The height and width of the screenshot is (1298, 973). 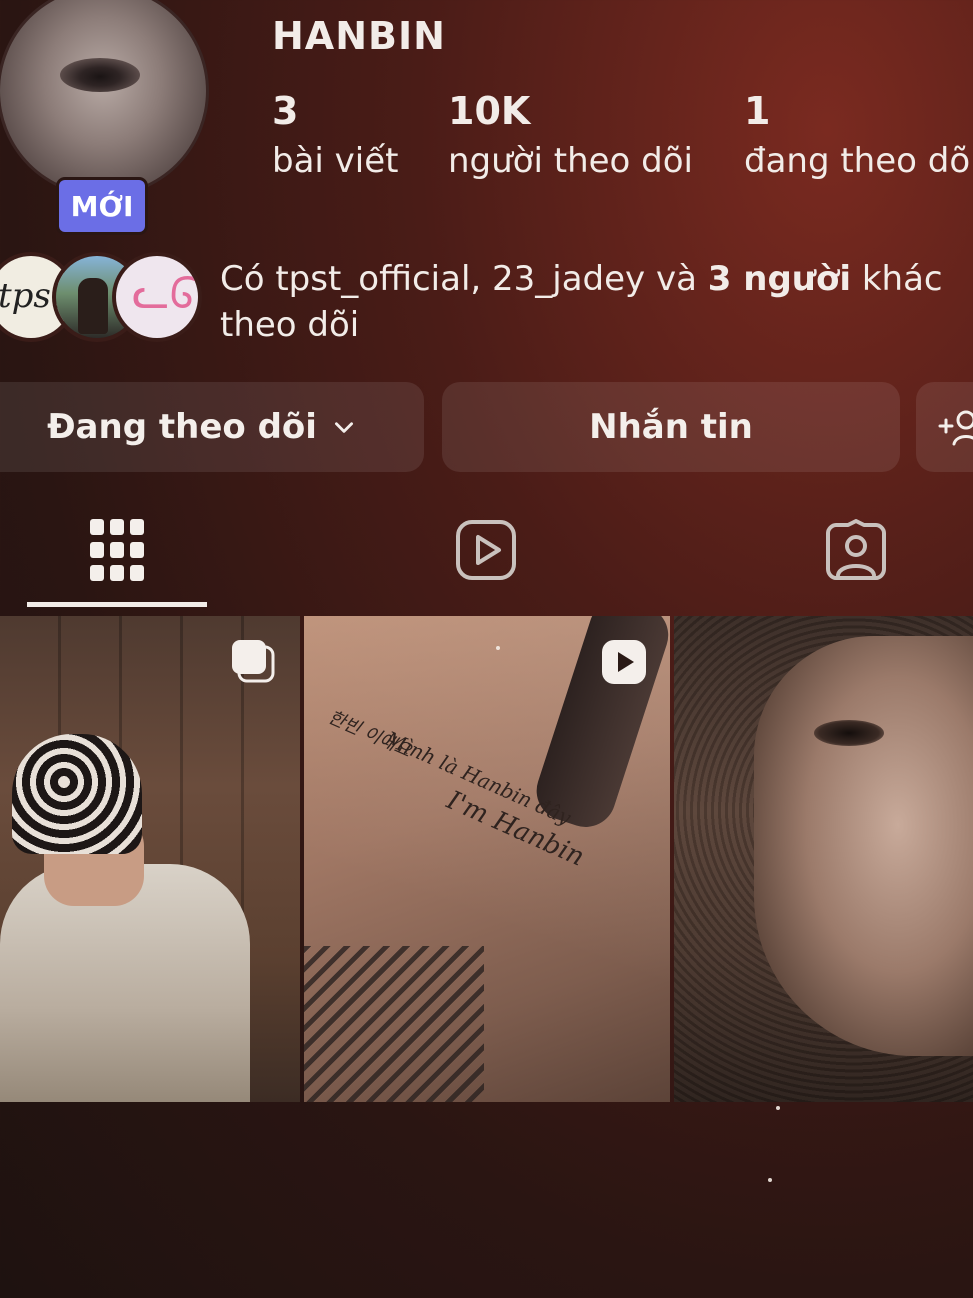 I want to click on post-thumbnail: 한빈 이에요 Mình là Hanbin đây I'm Hanbin, so click(x=487, y=859).